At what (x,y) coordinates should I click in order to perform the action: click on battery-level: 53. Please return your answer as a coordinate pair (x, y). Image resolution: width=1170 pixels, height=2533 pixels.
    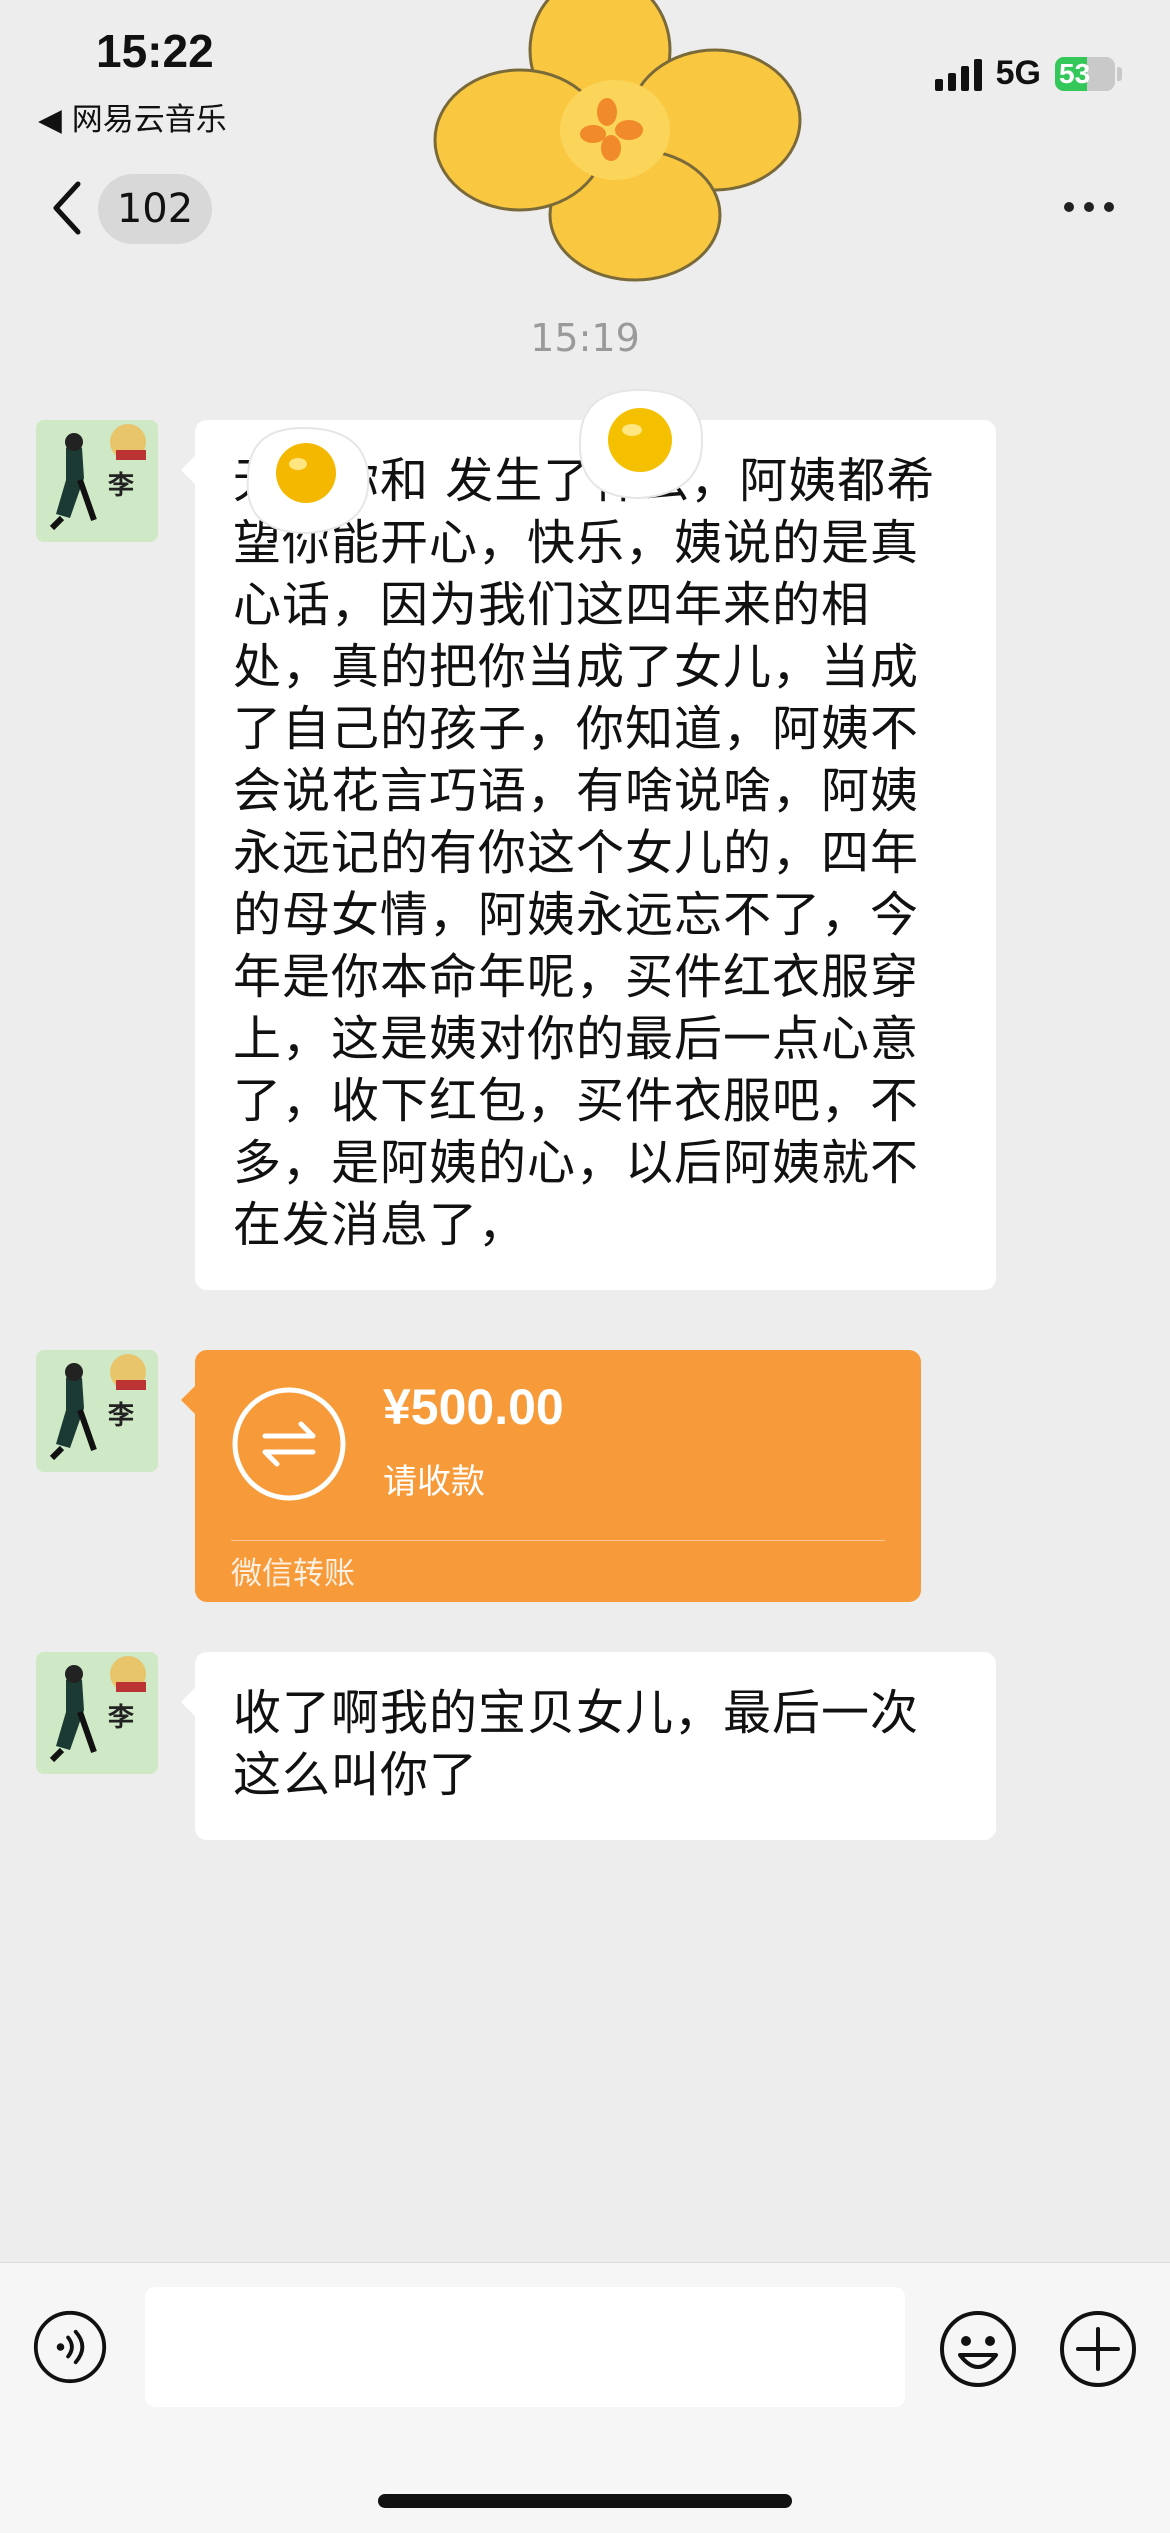
    Looking at the image, I should click on (1075, 73).